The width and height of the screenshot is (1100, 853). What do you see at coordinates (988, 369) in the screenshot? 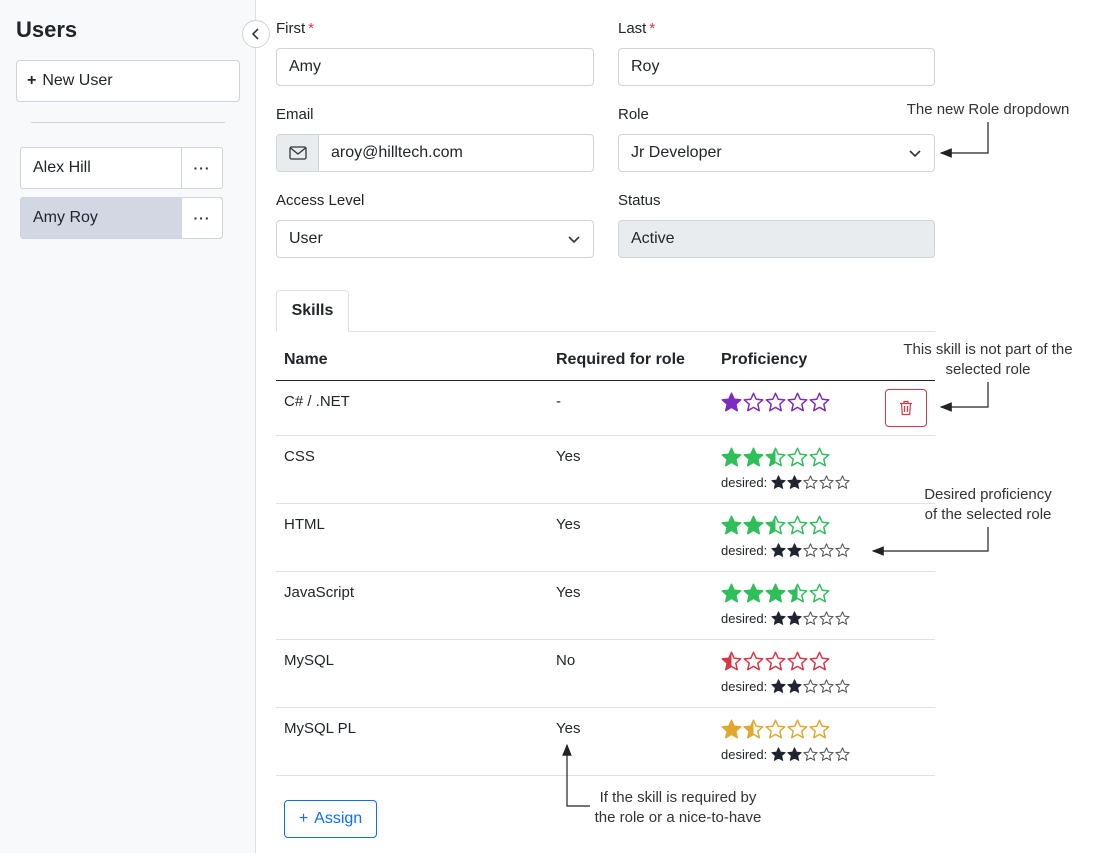
I see `annotation-line: selected role` at bounding box center [988, 369].